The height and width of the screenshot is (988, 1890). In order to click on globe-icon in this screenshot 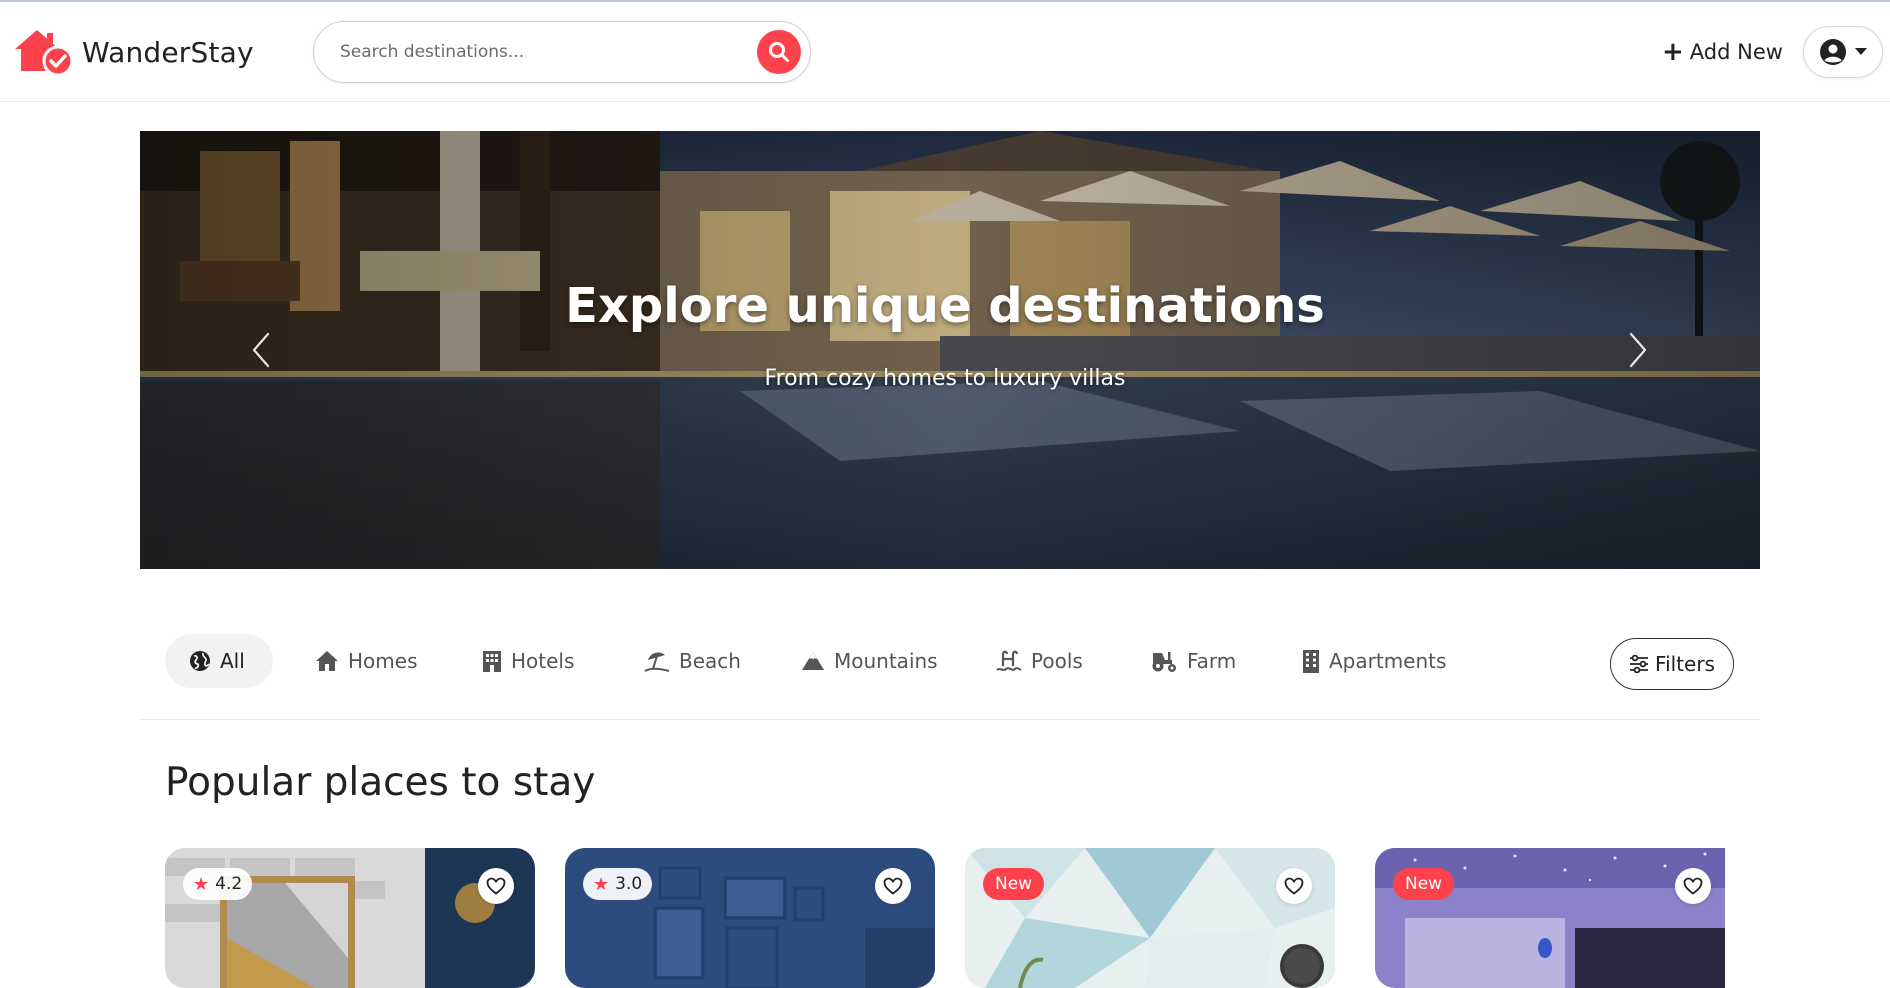, I will do `click(200, 661)`.